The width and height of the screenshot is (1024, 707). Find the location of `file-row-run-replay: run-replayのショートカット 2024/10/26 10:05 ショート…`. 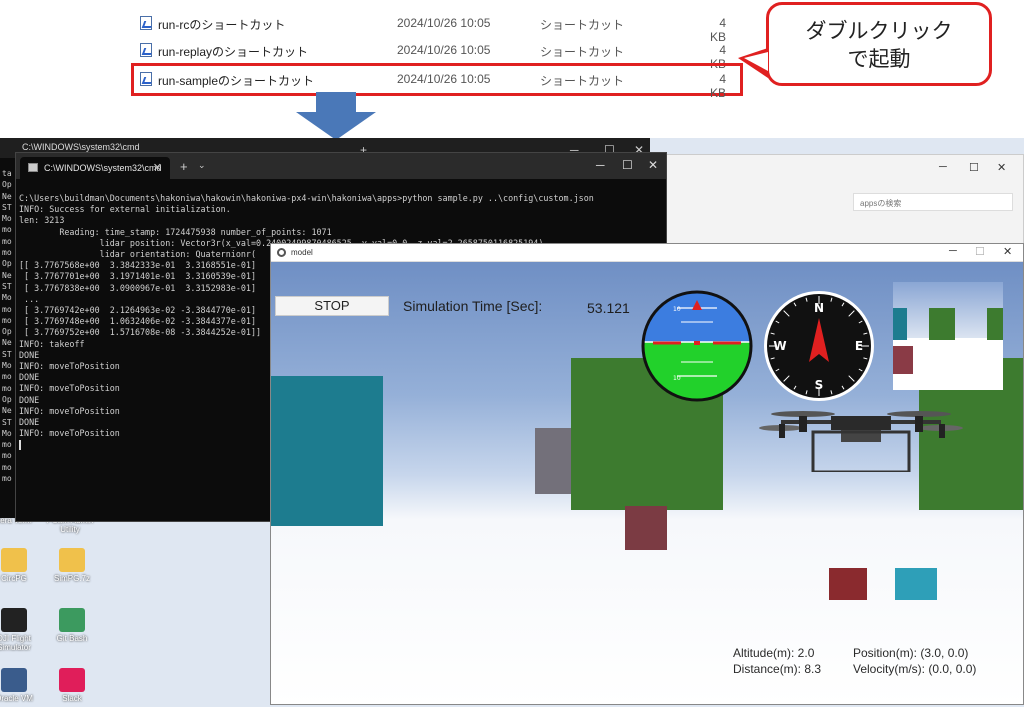

file-row-run-replay: run-replayのショートカット 2024/10/26 10:05 ショート… is located at coordinates (437, 54).